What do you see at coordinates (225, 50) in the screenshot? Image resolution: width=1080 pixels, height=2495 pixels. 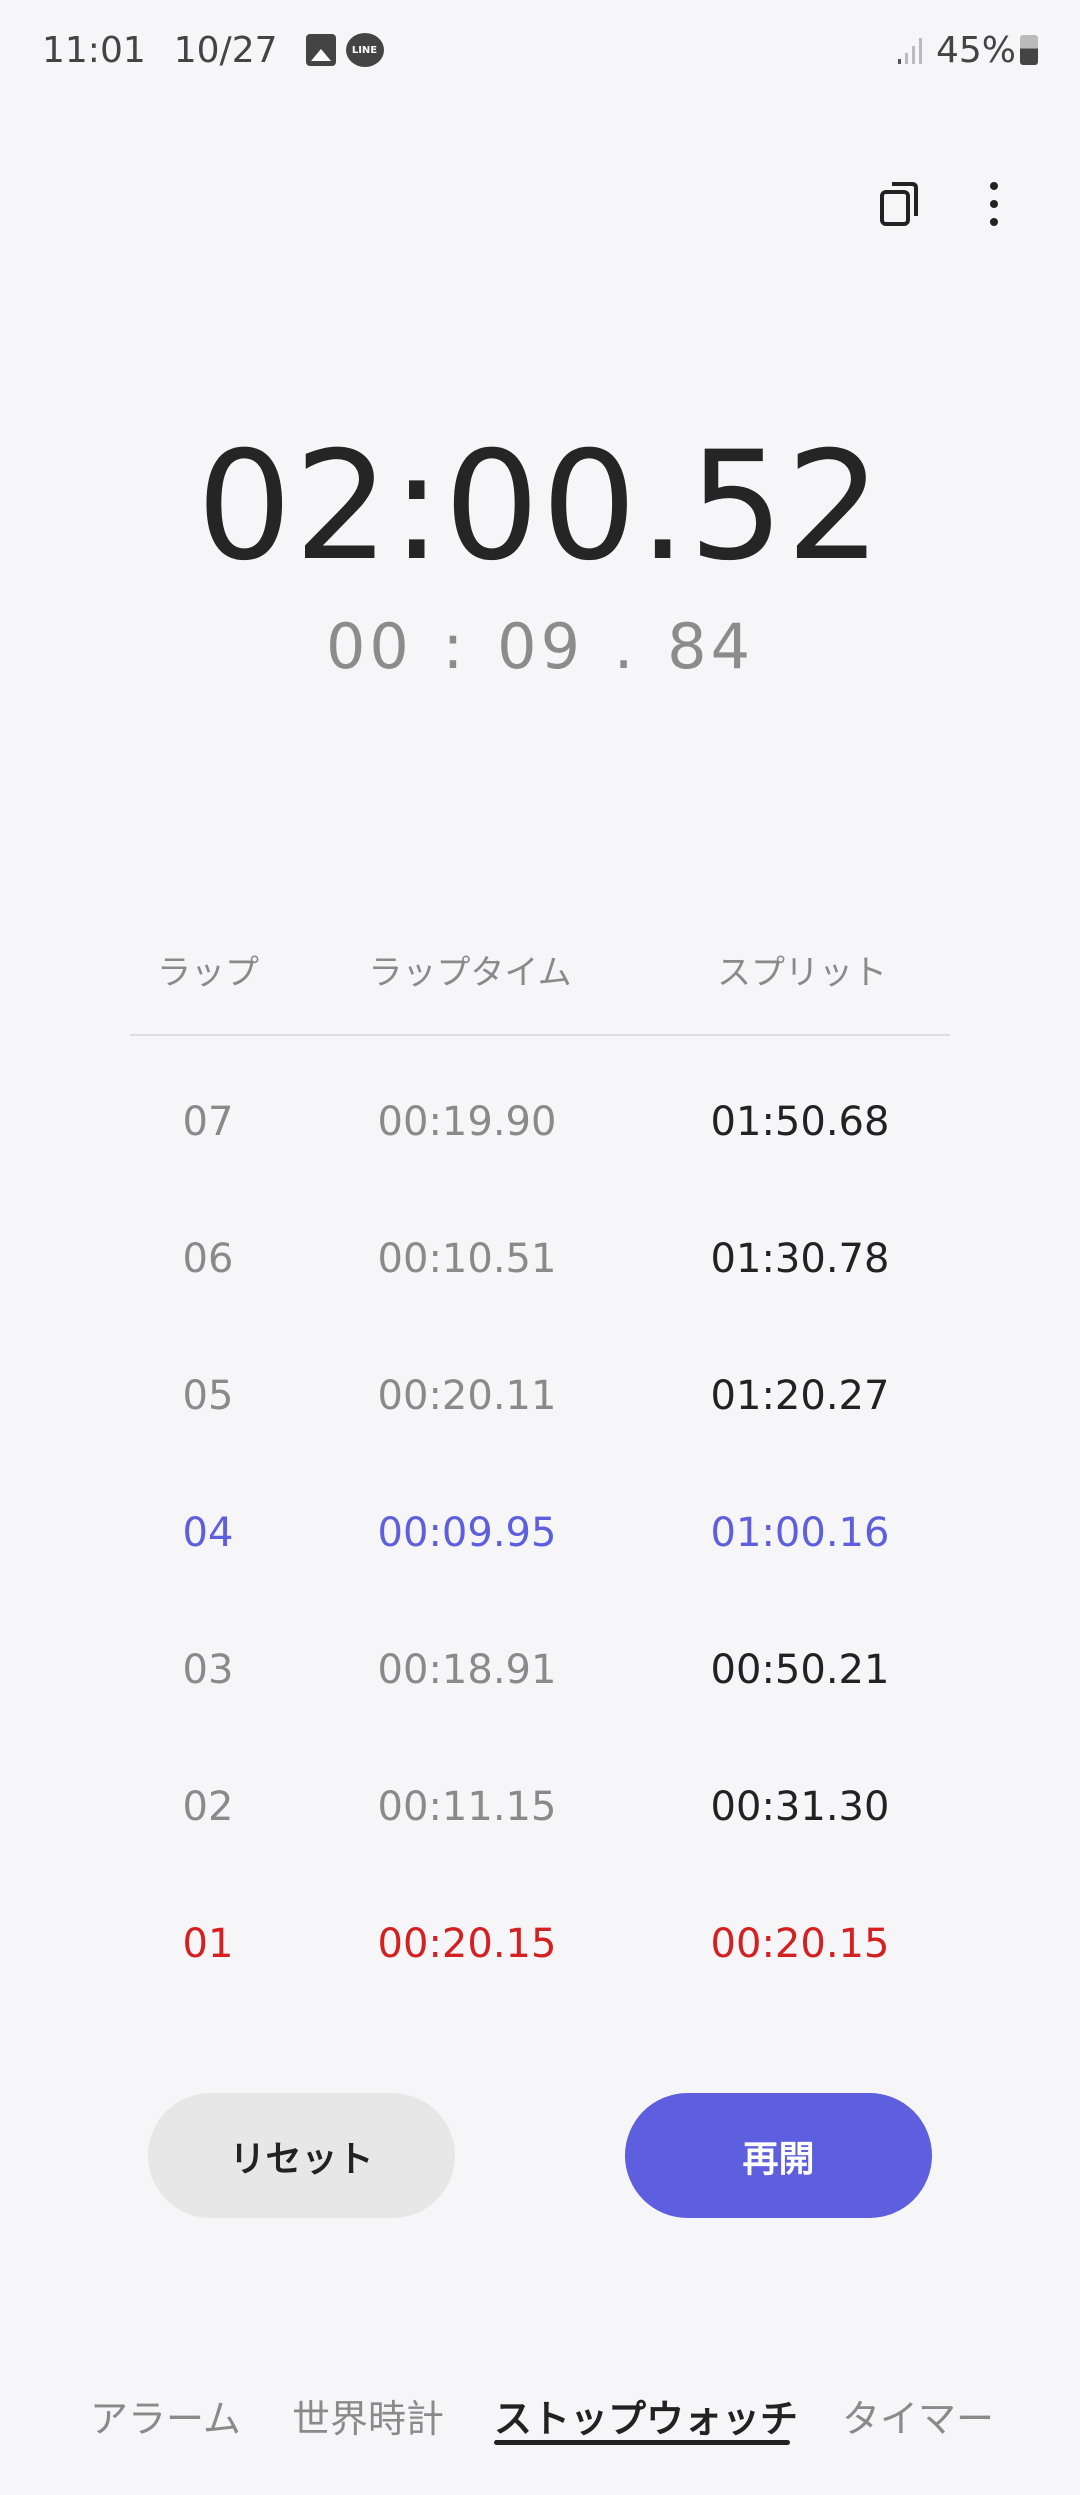 I see `status-date: 10/27` at bounding box center [225, 50].